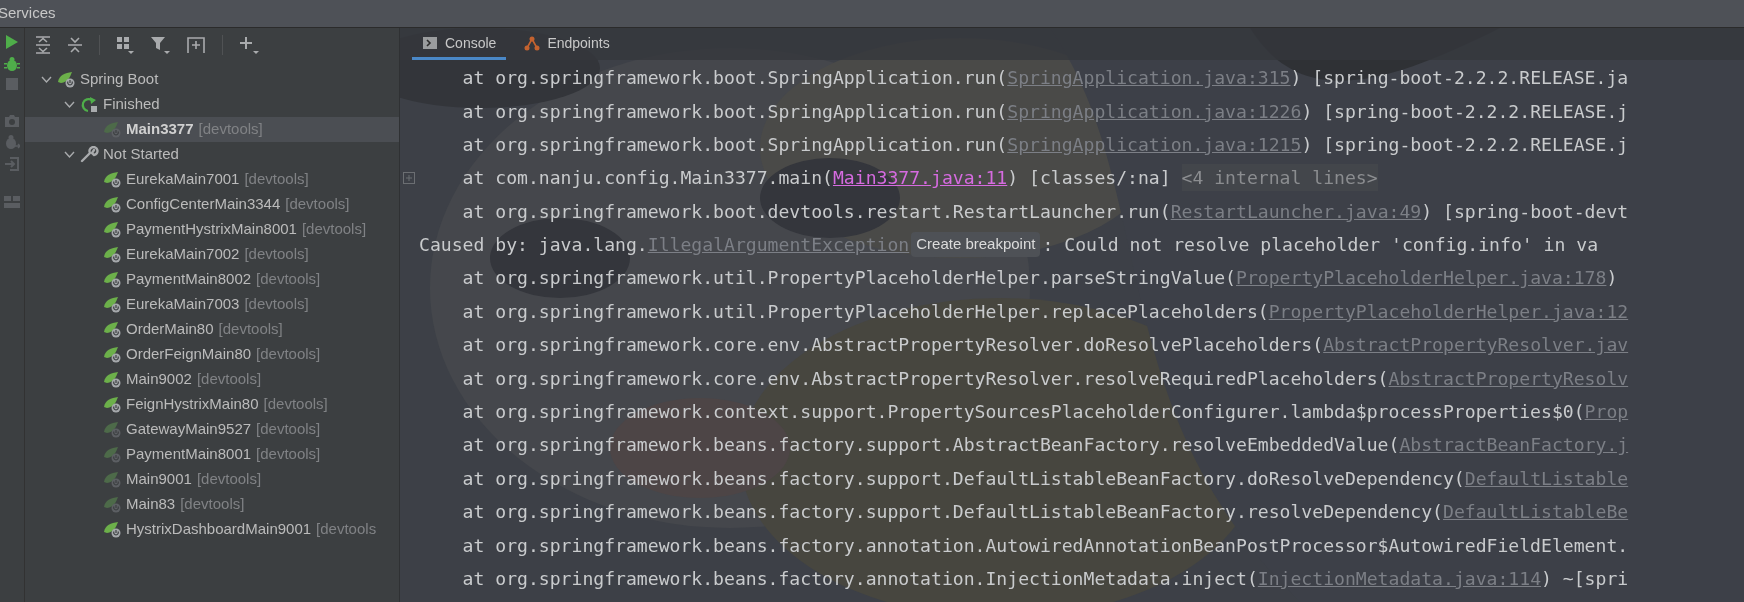  What do you see at coordinates (212, 304) in the screenshot?
I see `tree-row: EurekaMain7003 [devtools]` at bounding box center [212, 304].